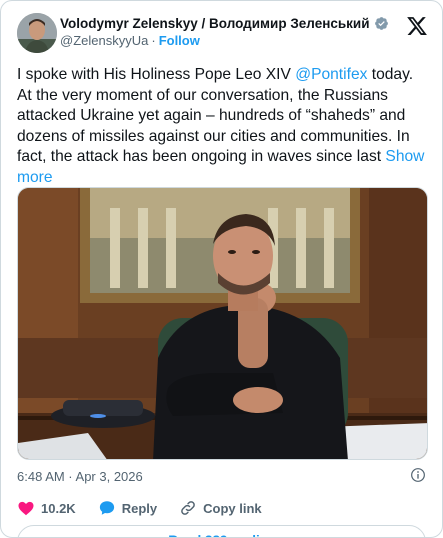 Image resolution: width=443 pixels, height=538 pixels. I want to click on reply-button: Reply, so click(127, 508).